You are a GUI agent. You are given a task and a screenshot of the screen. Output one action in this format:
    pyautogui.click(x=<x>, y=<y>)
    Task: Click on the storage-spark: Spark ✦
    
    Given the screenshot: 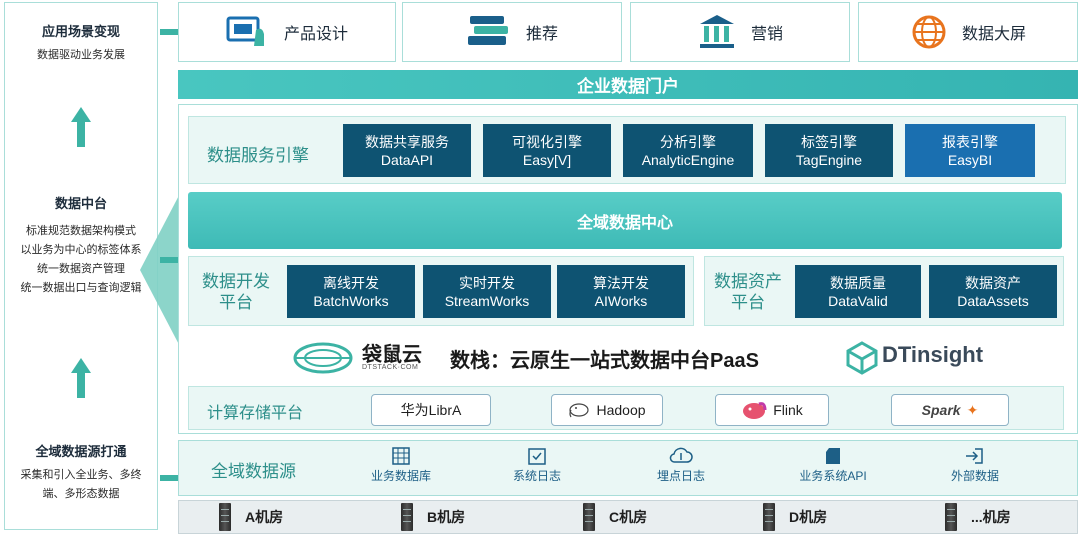 What is the action you would take?
    pyautogui.click(x=950, y=410)
    